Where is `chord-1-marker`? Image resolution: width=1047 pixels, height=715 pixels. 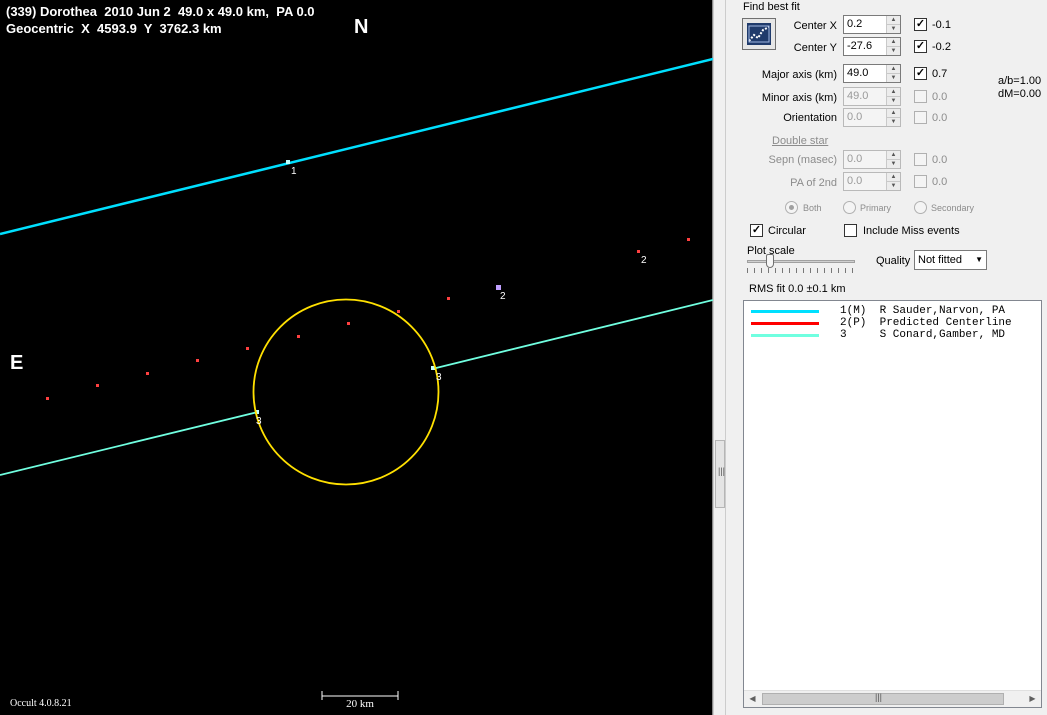
chord-1-marker is located at coordinates (288, 162).